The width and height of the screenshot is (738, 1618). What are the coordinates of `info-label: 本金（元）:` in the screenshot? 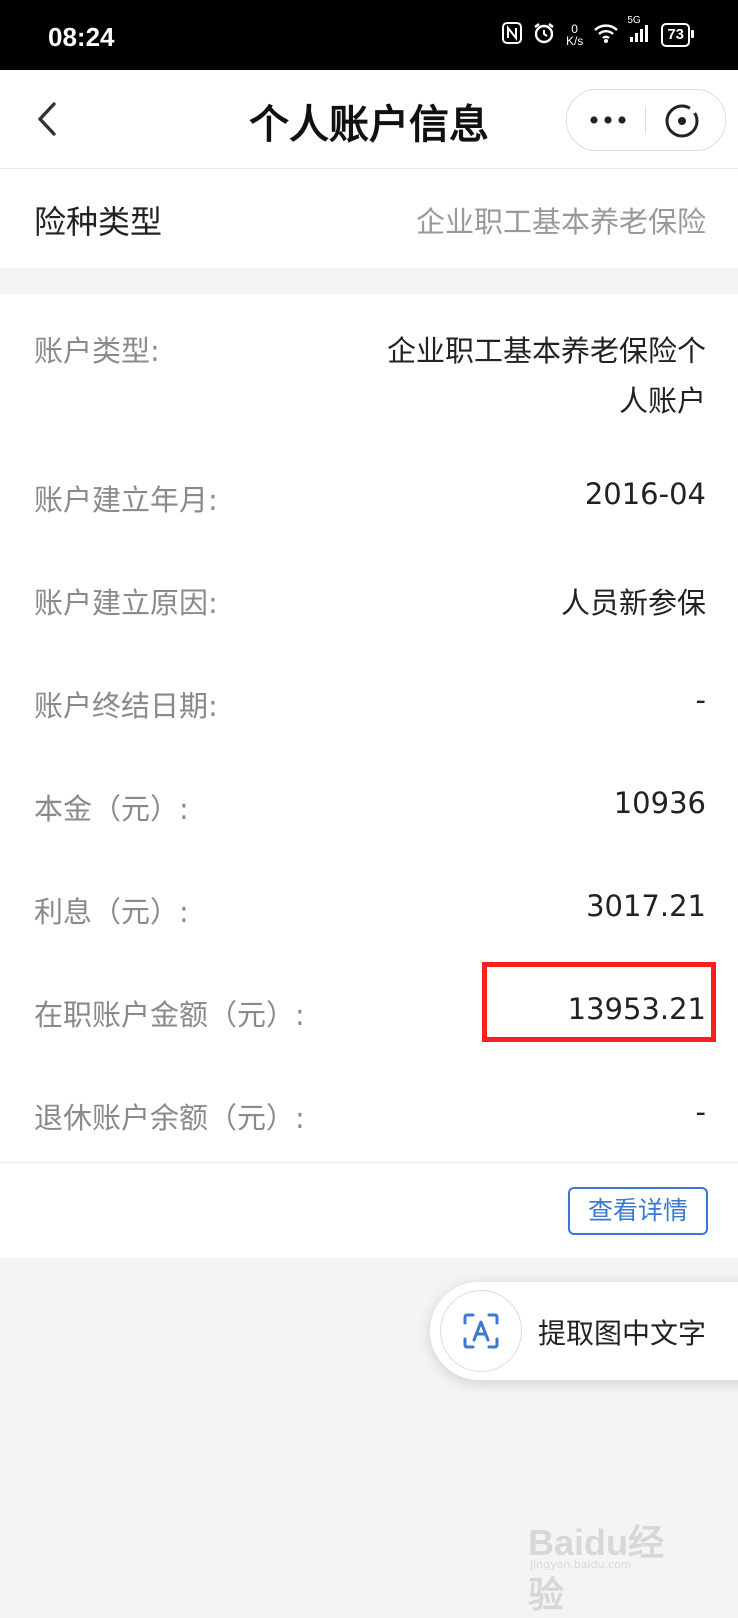 It's located at (111, 809).